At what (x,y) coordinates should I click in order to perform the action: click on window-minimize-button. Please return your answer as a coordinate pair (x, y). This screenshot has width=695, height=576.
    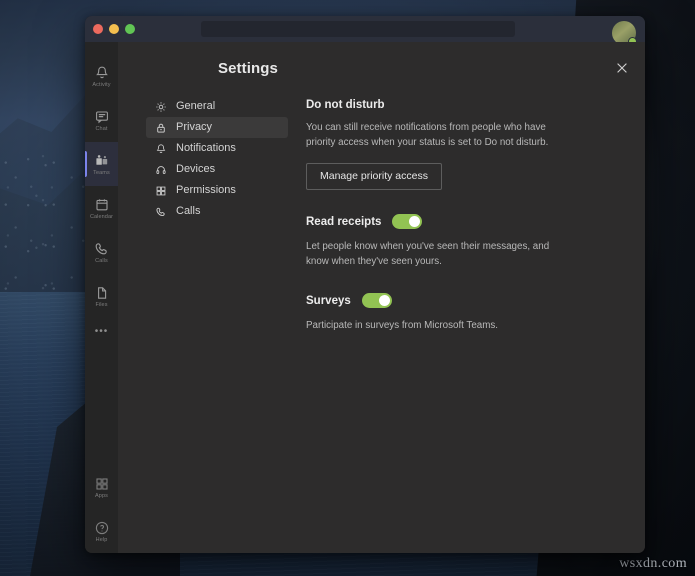
    Looking at the image, I should click on (114, 29).